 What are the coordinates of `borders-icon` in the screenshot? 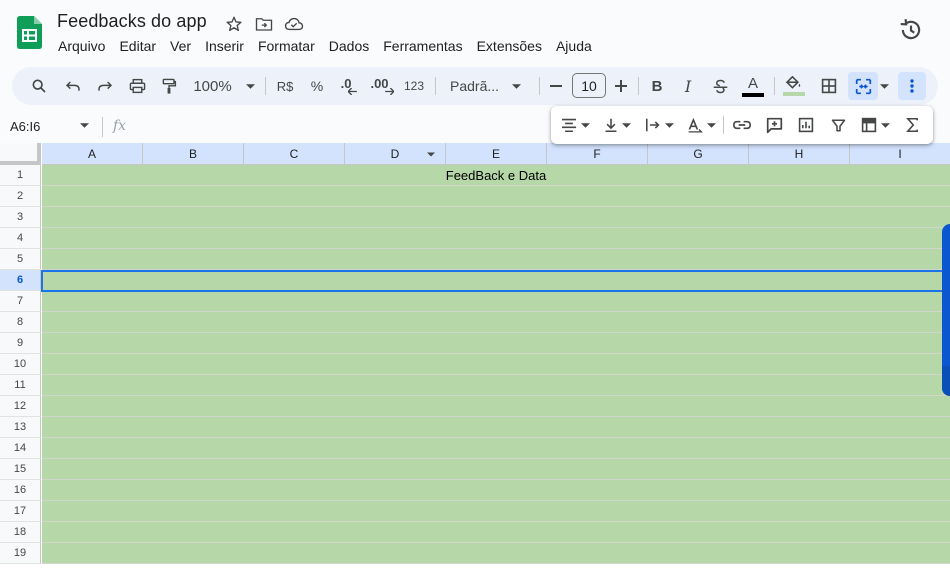 It's located at (829, 86).